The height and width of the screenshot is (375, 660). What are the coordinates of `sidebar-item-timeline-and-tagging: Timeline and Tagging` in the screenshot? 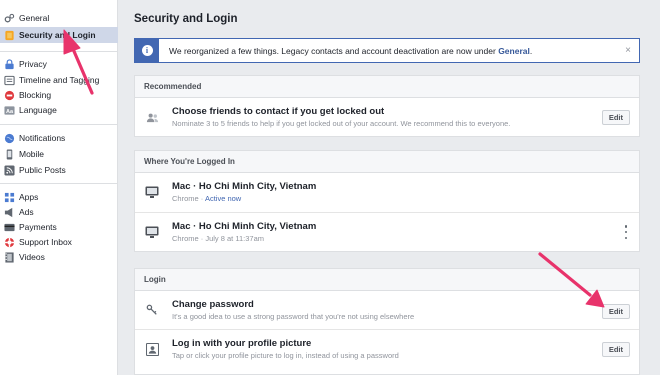 It's located at (59, 80).